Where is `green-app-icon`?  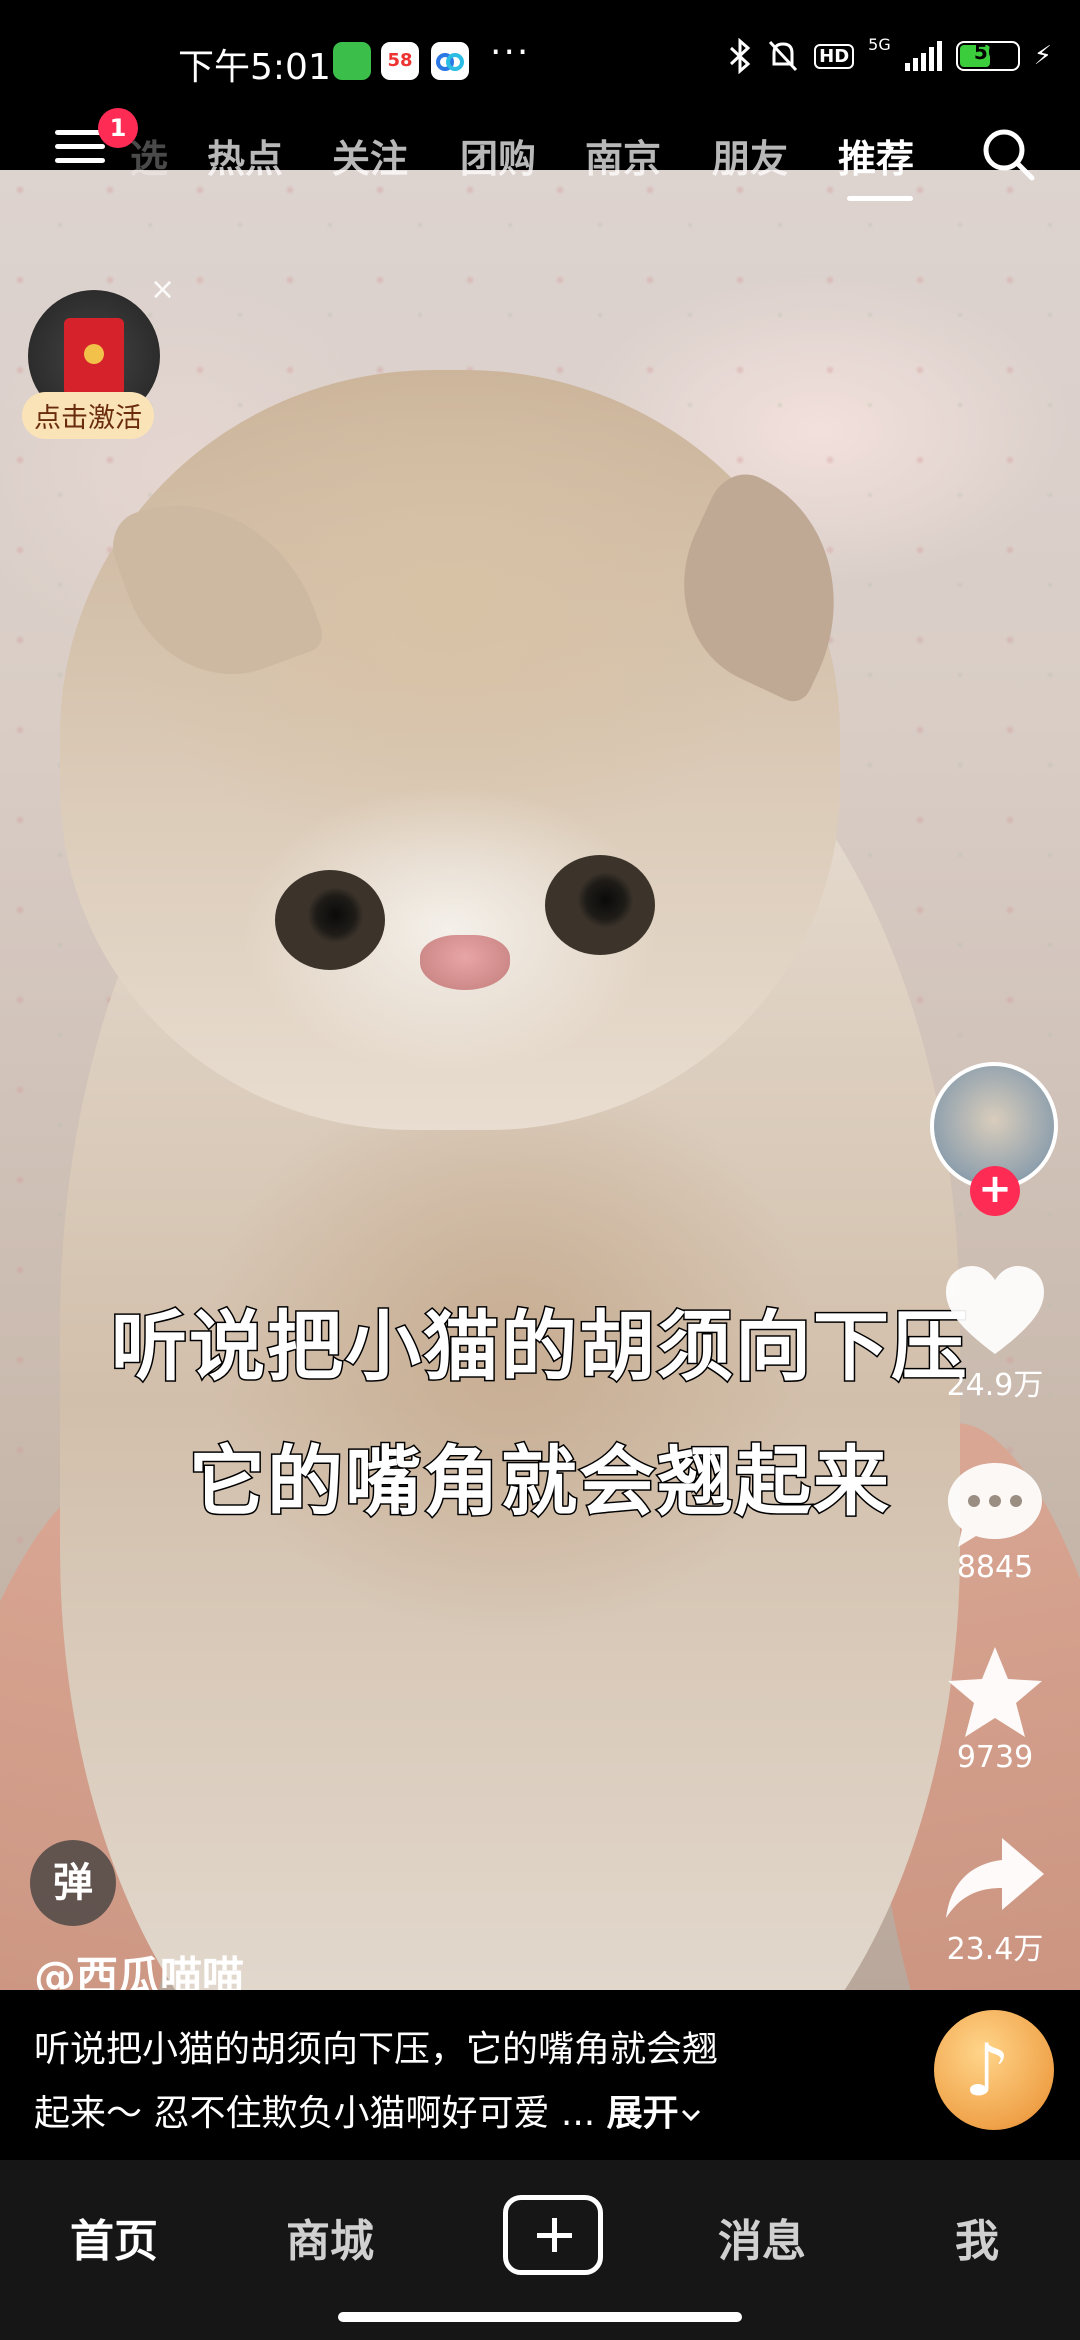
green-app-icon is located at coordinates (352, 61).